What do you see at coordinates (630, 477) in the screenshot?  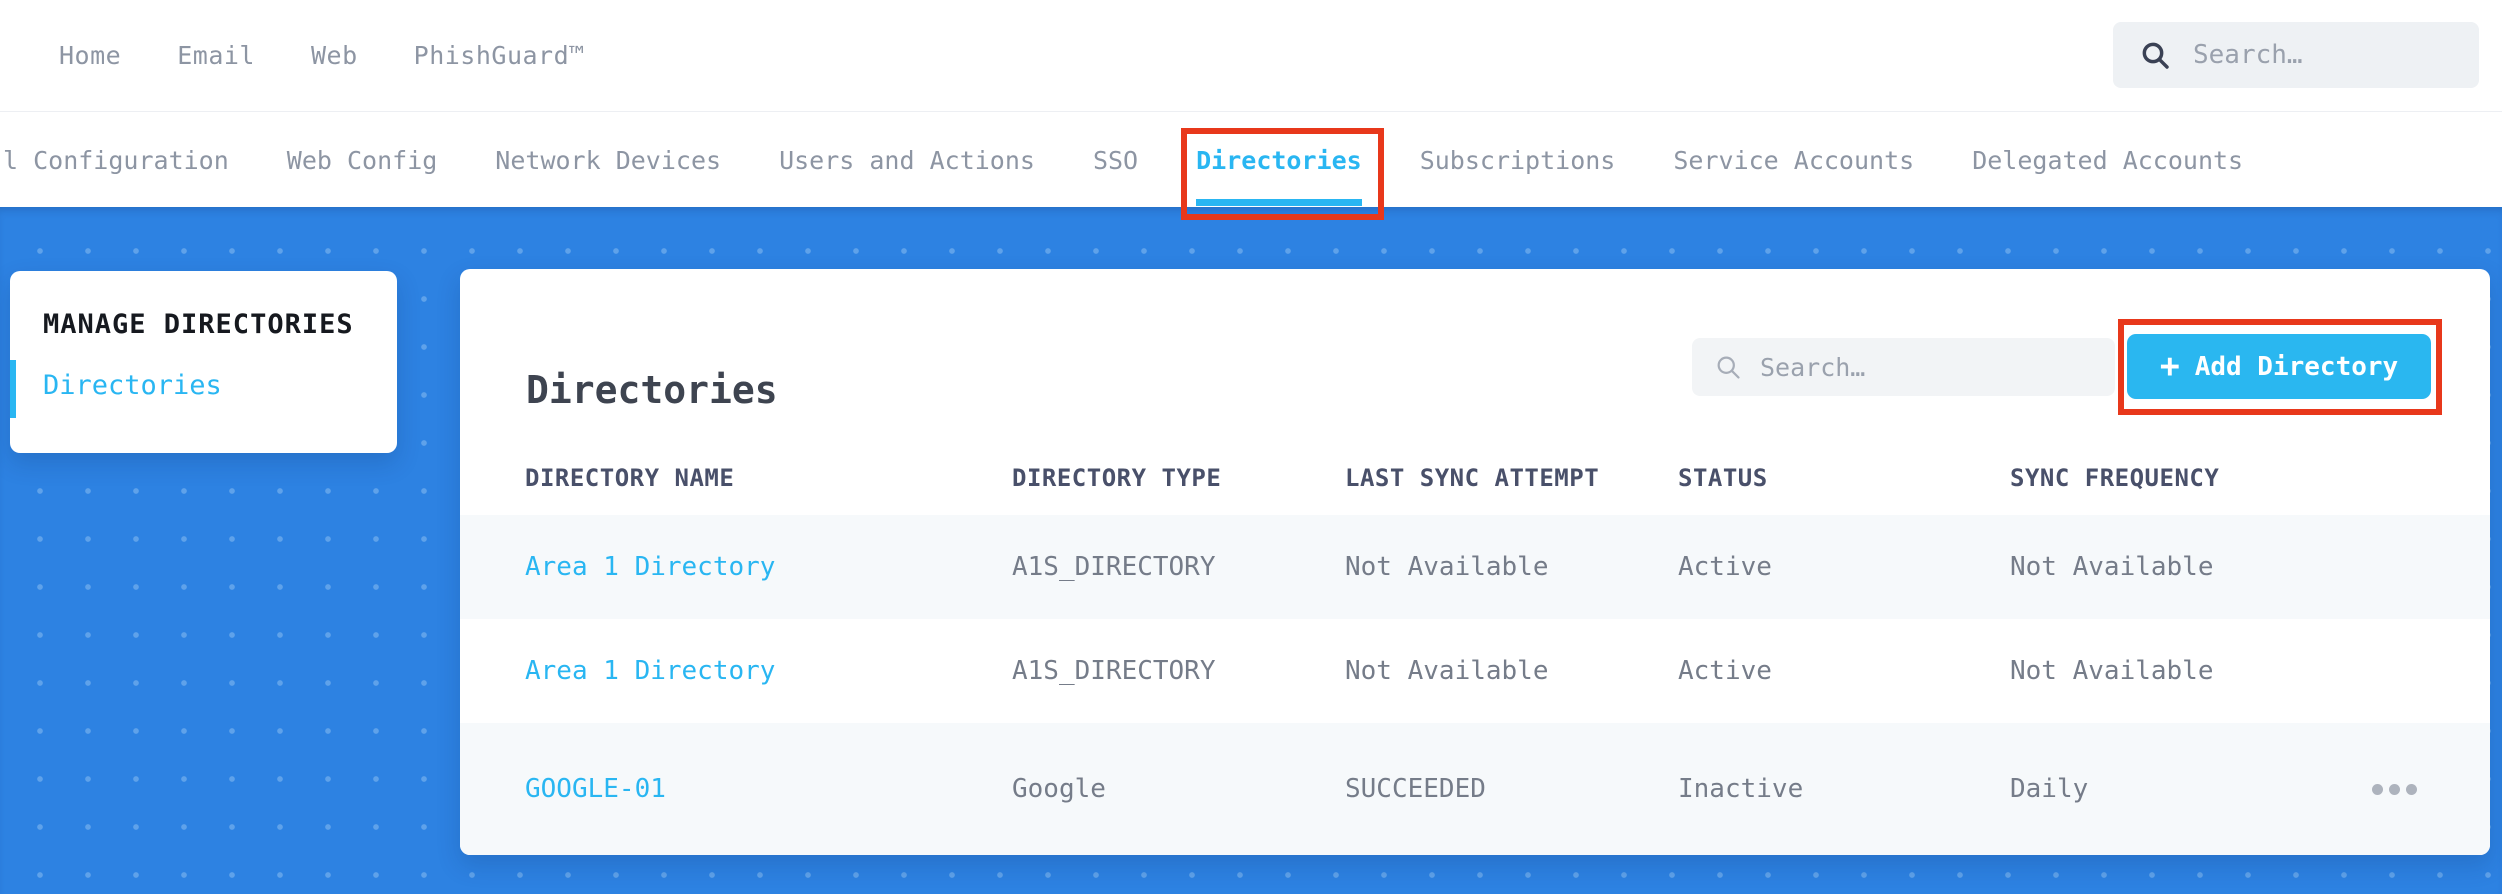 I see `column-header-directory-name: DIRECTORY NAME` at bounding box center [630, 477].